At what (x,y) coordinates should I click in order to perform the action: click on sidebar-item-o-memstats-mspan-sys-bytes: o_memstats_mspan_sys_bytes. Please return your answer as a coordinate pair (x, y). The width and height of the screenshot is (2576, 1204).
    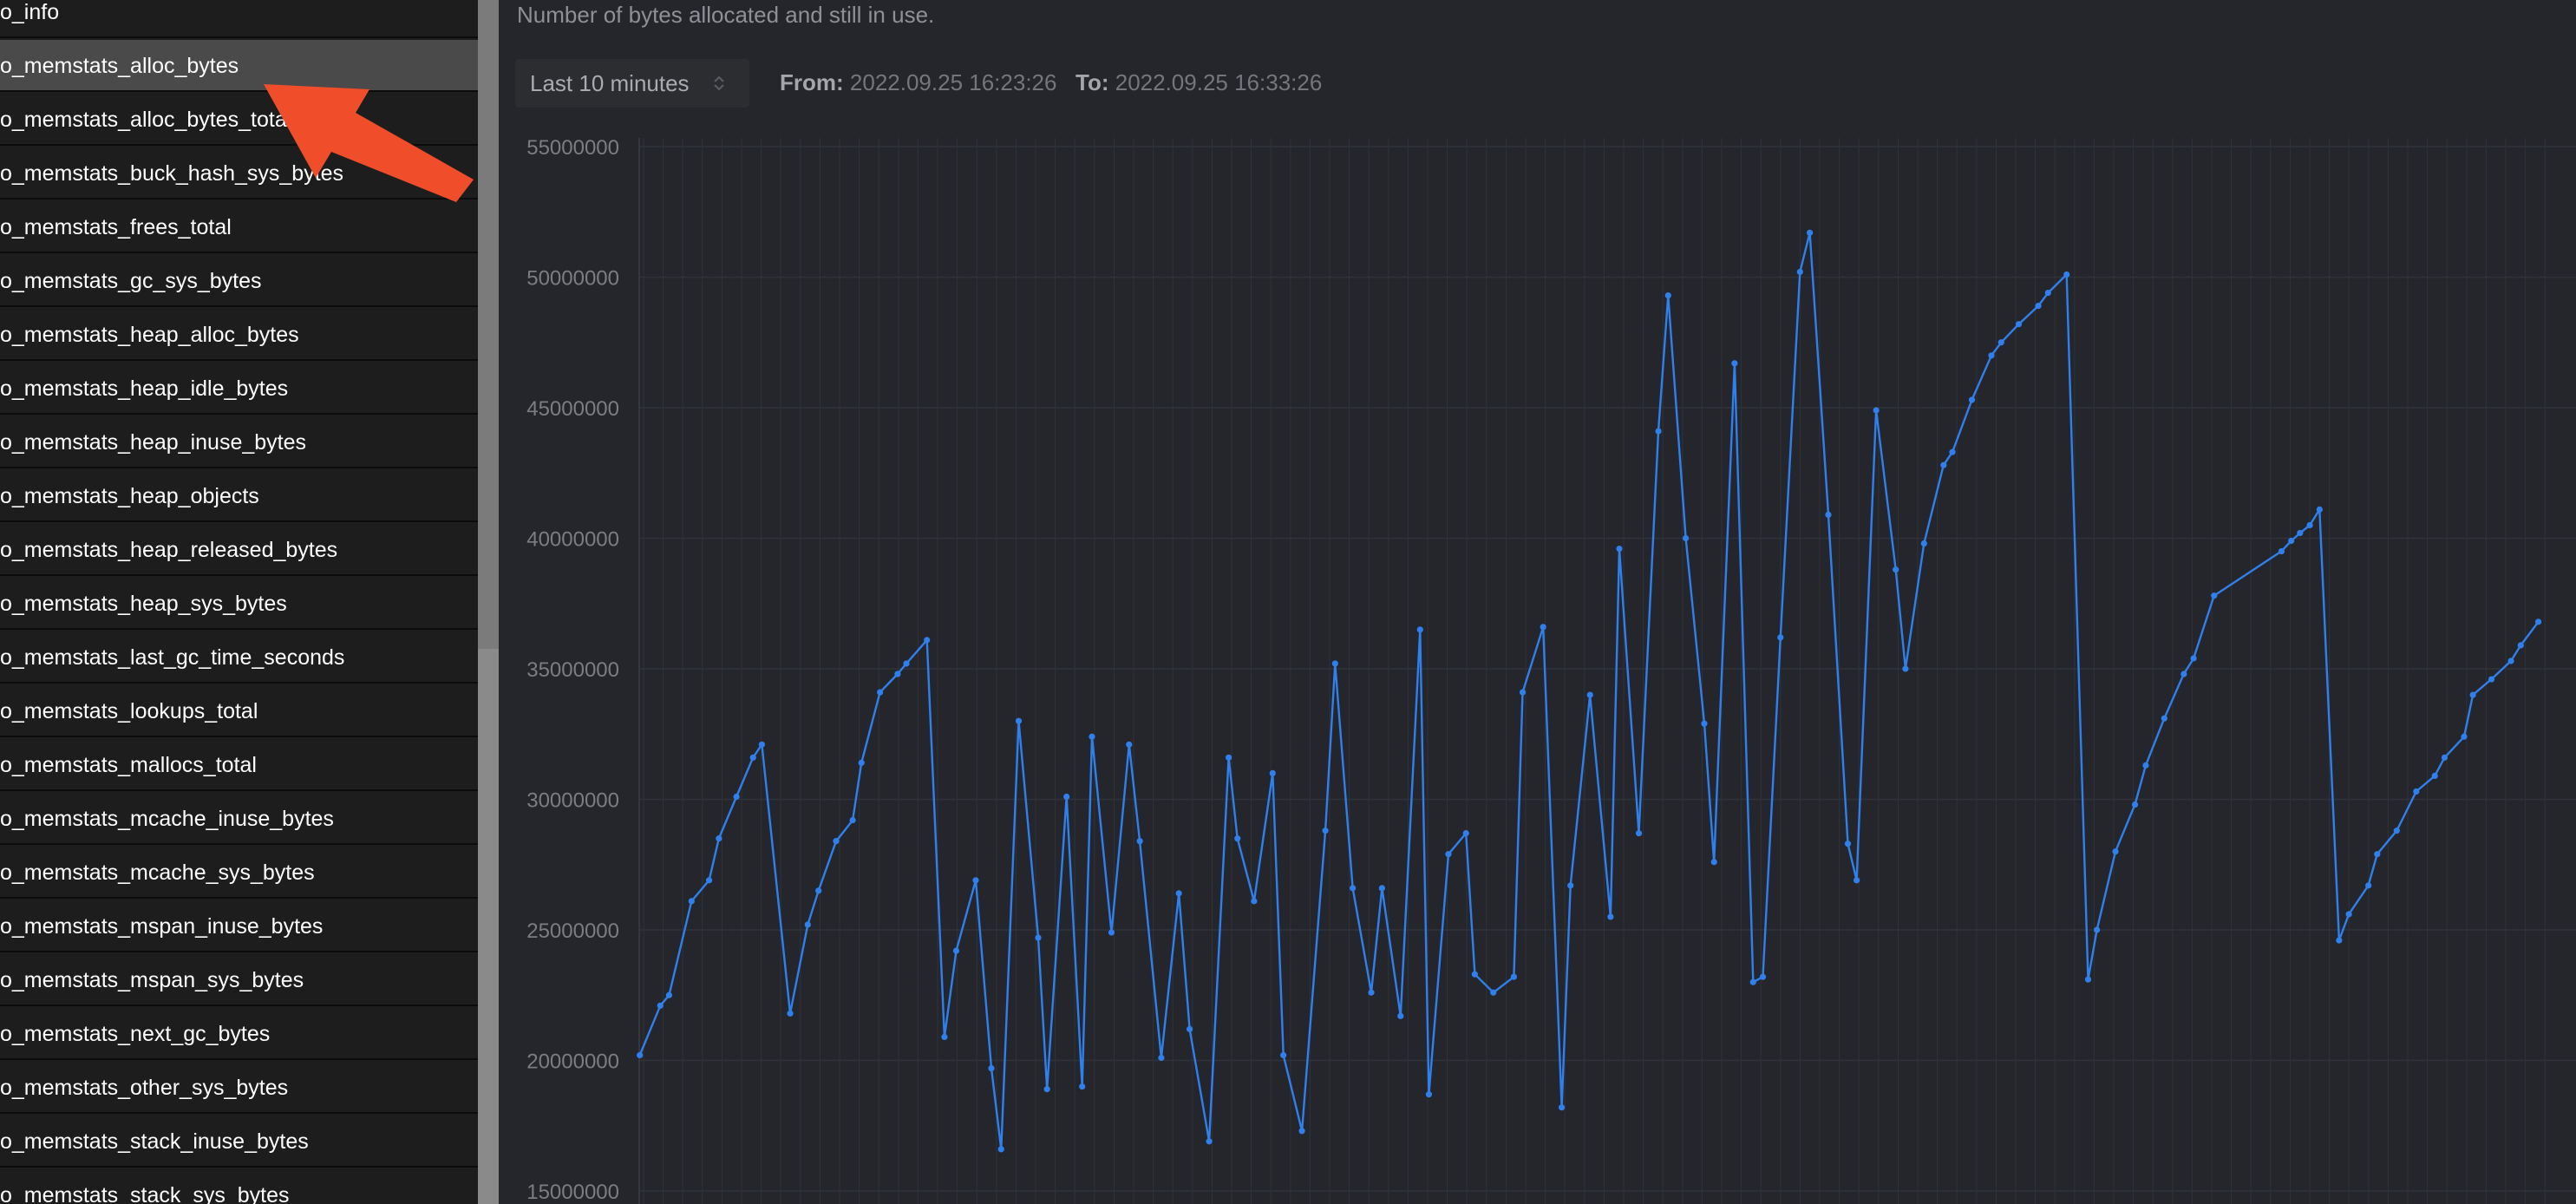
    Looking at the image, I should click on (239, 980).